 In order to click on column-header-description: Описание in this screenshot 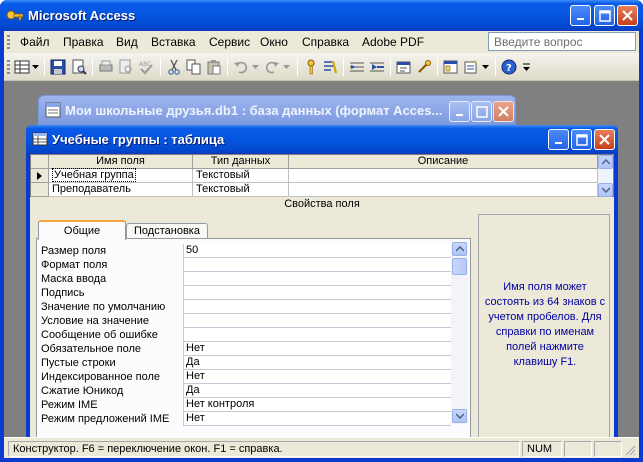, I will do `click(443, 162)`.